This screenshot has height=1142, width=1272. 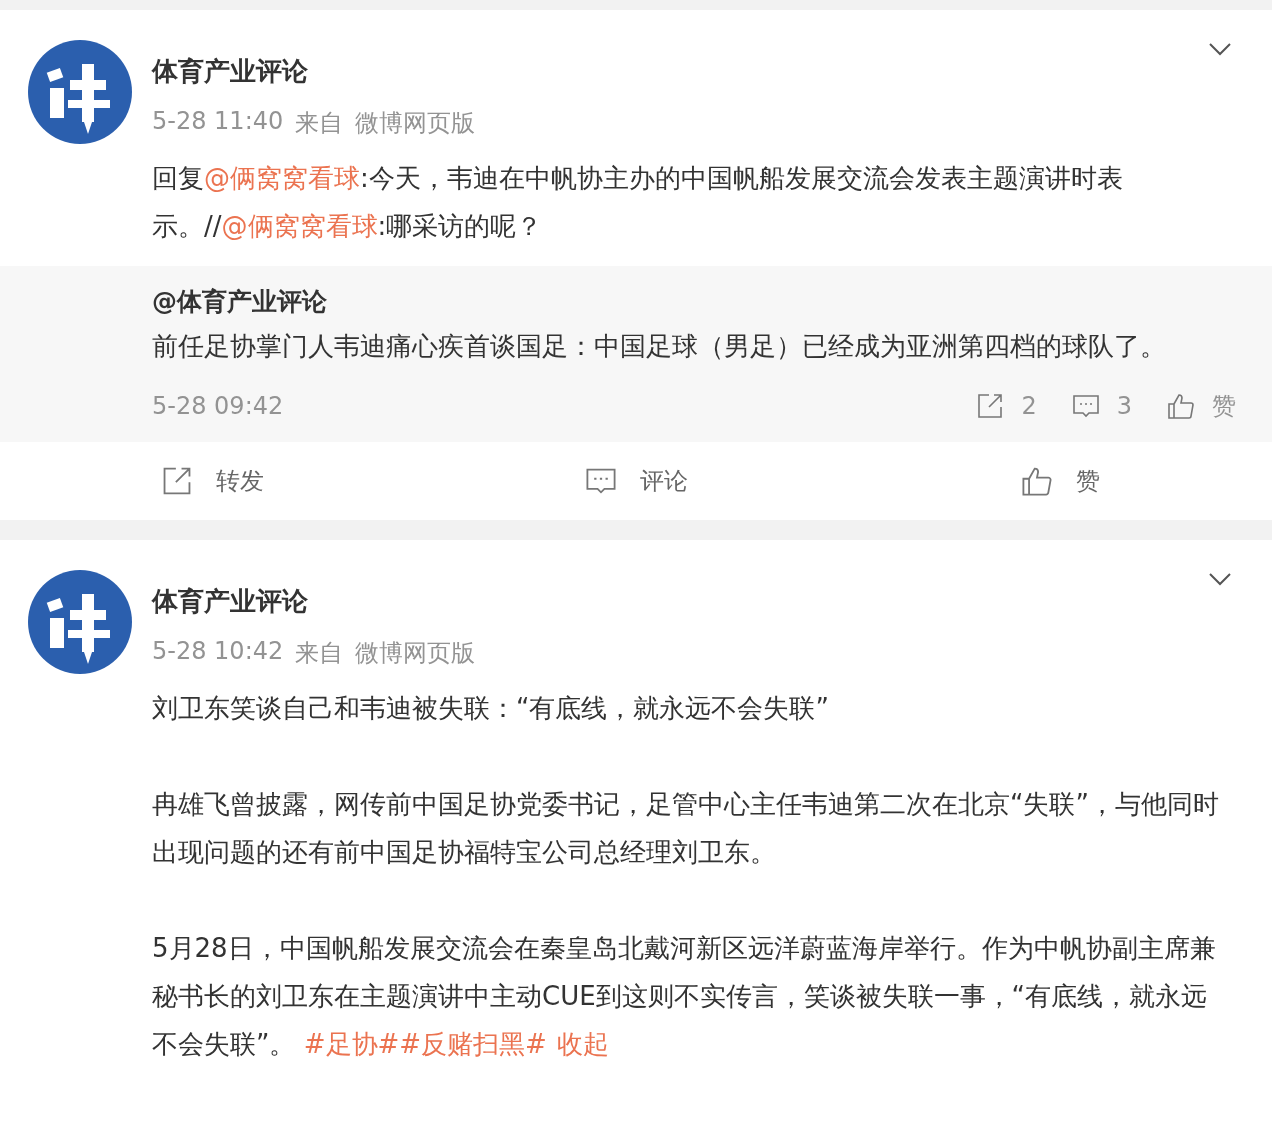 I want to click on post-text: 回复@俩窝窝看球:今天，韦迪在中帆协主办的中国帆船发展交流会发表主题演讲时表示。//@俩窝窝看球:哪采访的呢？, so click(x=638, y=202).